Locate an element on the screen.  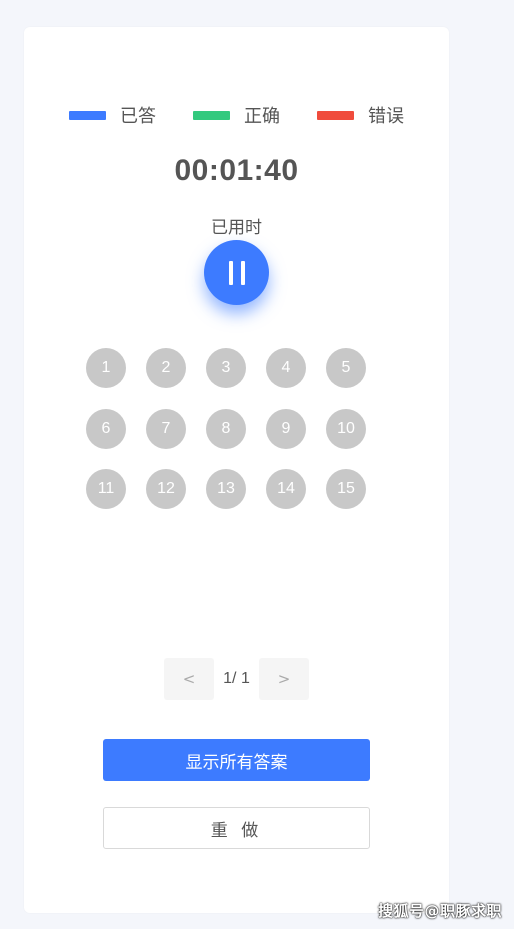
question-dot: 4 is located at coordinates (286, 368).